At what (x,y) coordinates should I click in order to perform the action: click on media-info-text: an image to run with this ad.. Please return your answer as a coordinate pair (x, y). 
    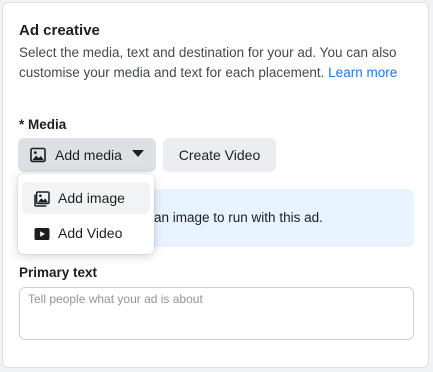
    Looking at the image, I should click on (238, 217).